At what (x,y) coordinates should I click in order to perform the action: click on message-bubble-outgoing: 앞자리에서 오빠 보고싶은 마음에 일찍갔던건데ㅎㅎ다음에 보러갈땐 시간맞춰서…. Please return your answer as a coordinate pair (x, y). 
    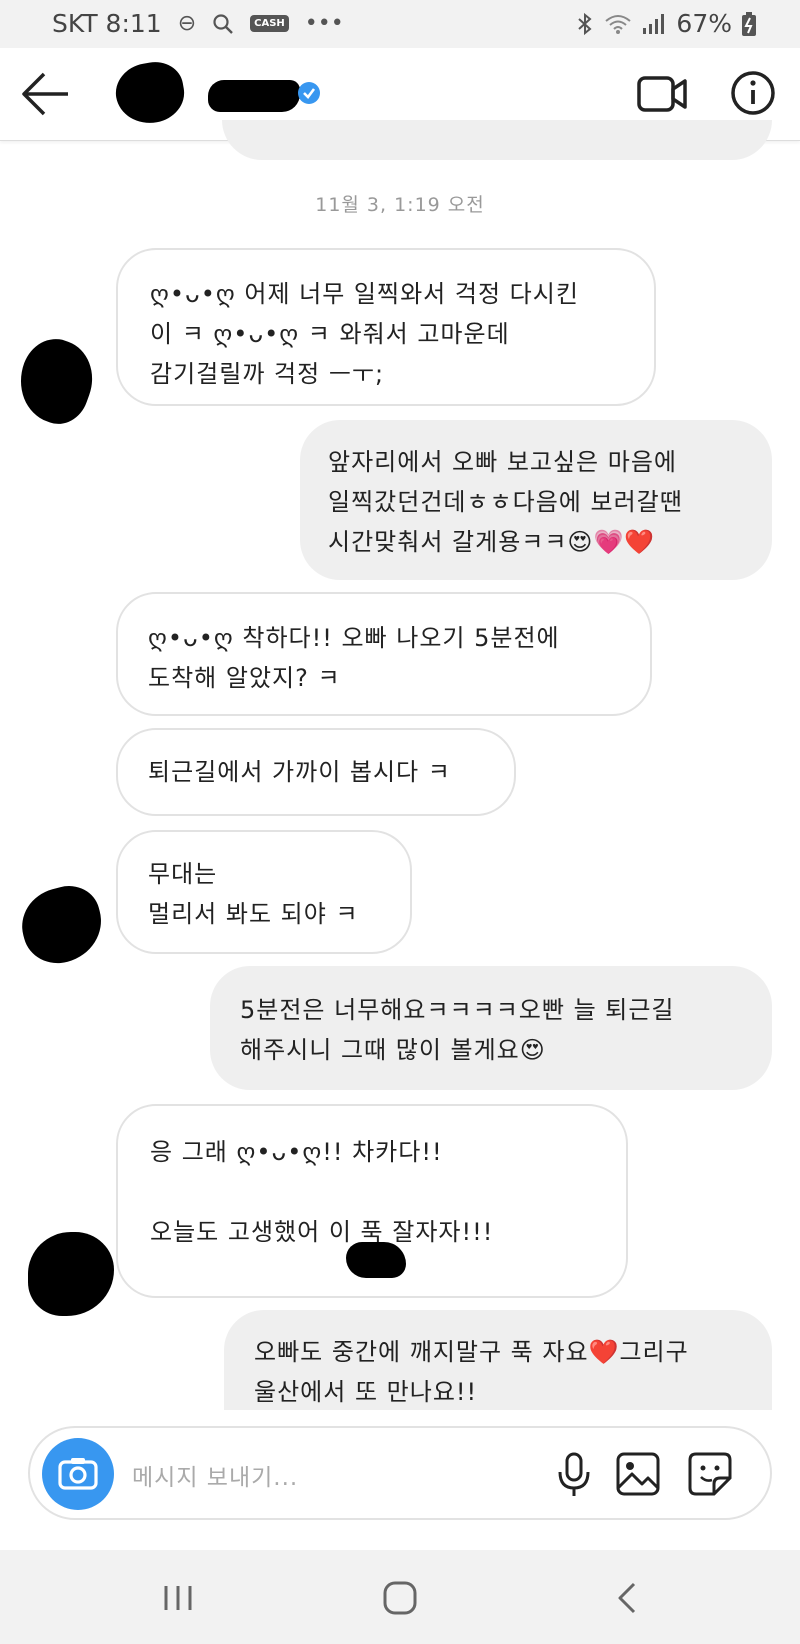
    Looking at the image, I should click on (536, 500).